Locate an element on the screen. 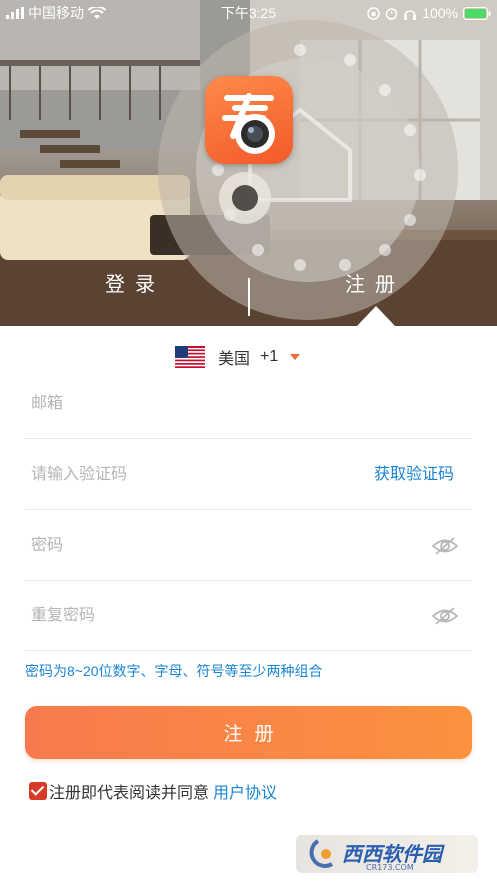  password-row is located at coordinates (248, 546).